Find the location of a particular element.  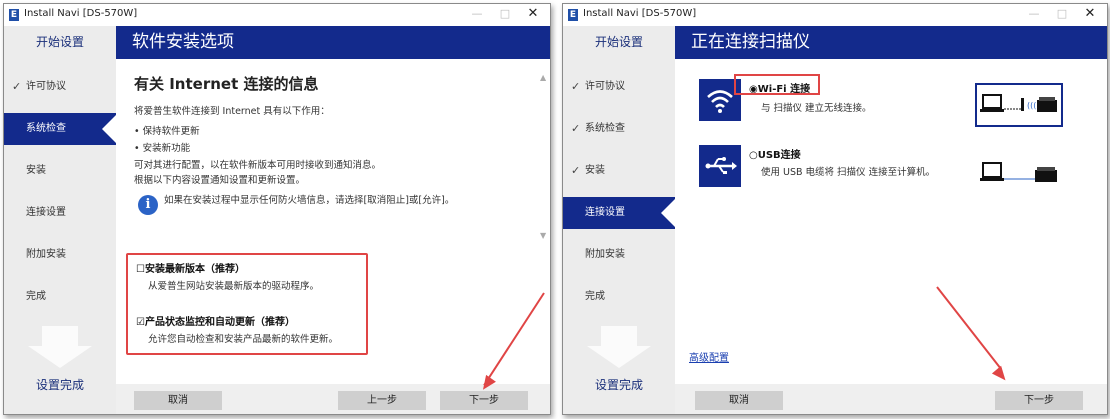

info-icon: i is located at coordinates (148, 205).